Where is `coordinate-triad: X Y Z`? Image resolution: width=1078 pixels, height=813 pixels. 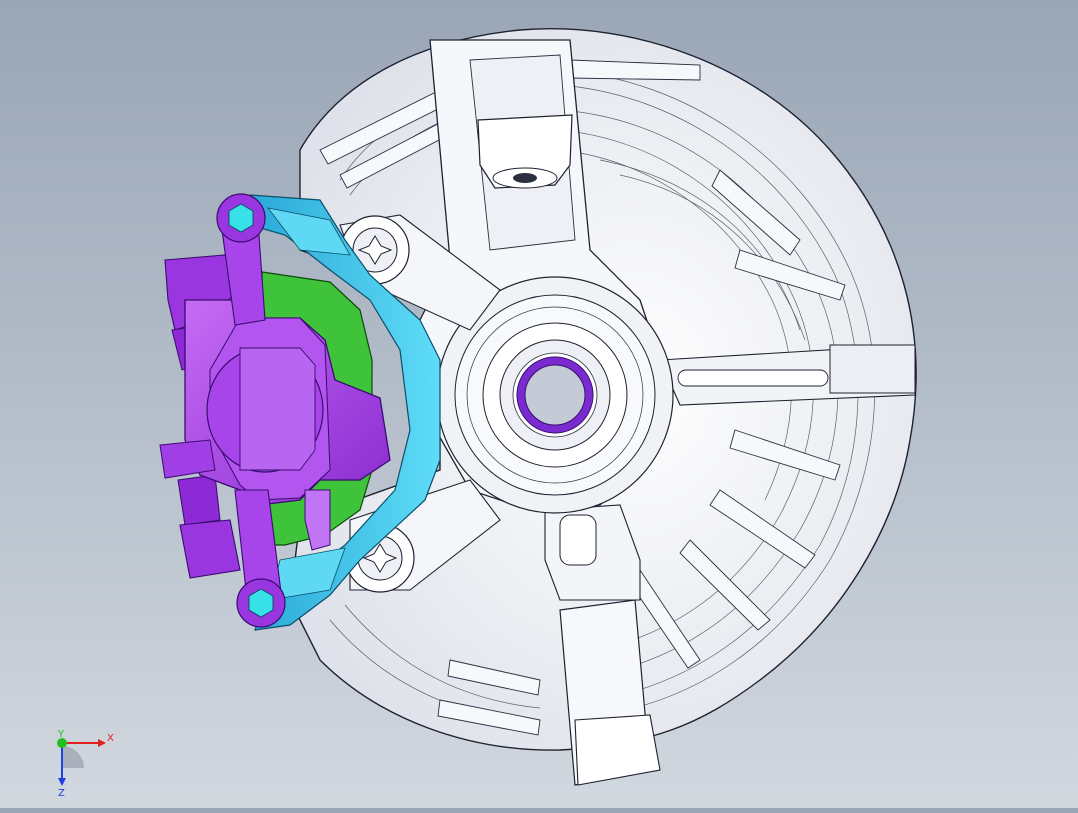 coordinate-triad: X Y Z is located at coordinates (80, 763).